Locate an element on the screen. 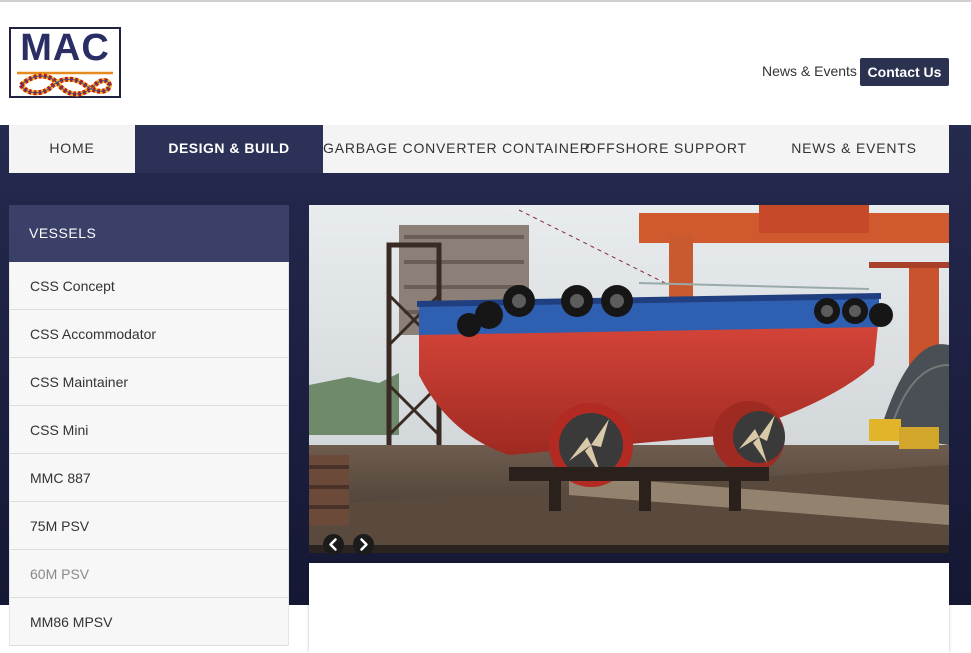  slider-prev-button is located at coordinates (333, 544).